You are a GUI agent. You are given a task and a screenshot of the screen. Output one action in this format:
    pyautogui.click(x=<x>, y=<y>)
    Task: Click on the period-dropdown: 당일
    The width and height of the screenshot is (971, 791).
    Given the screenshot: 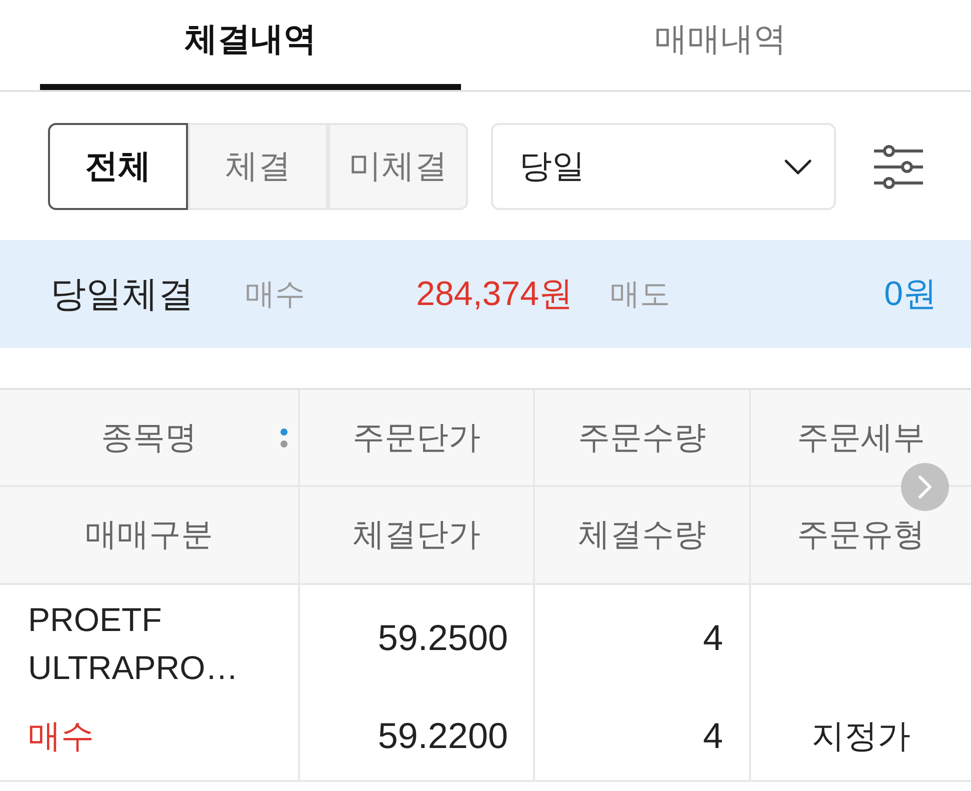 What is the action you would take?
    pyautogui.click(x=663, y=166)
    